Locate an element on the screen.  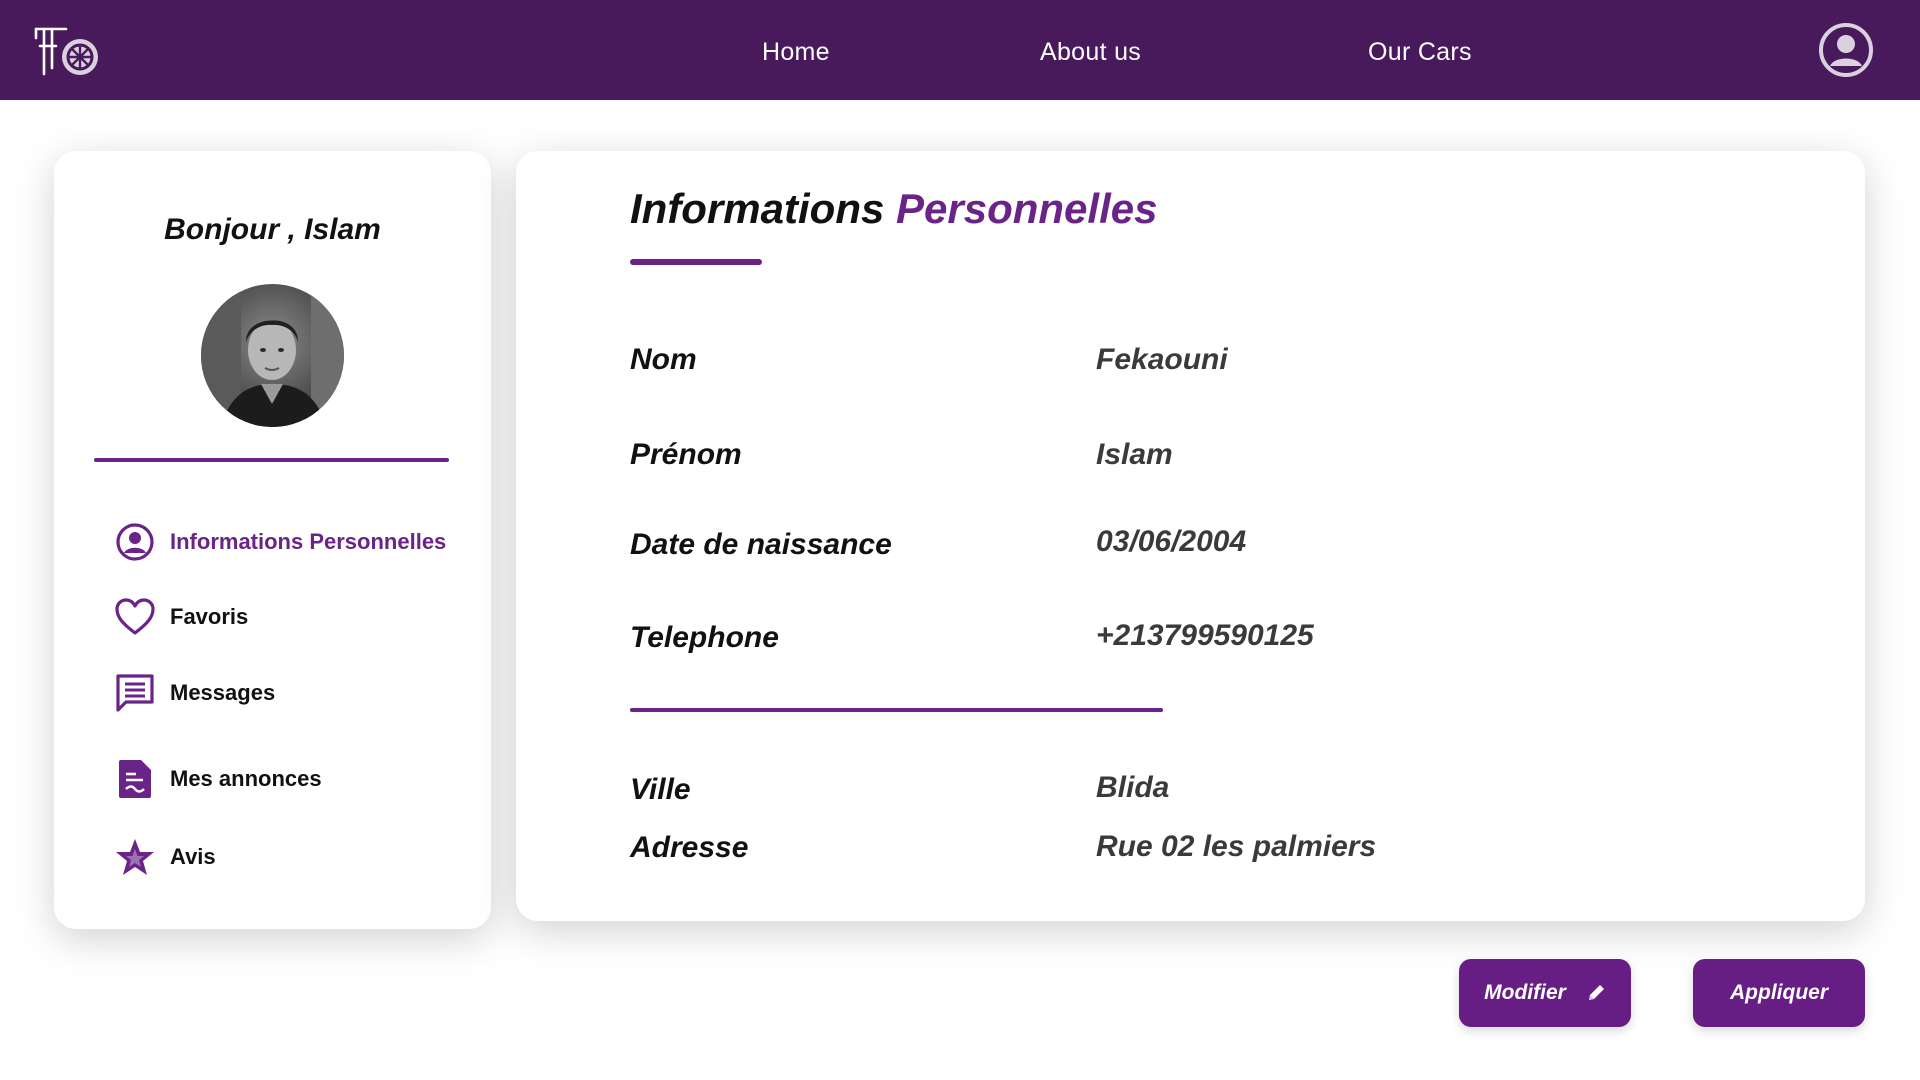
sidebar-item-informations-personnelles: Informations Personnelles is located at coordinates (280, 542).